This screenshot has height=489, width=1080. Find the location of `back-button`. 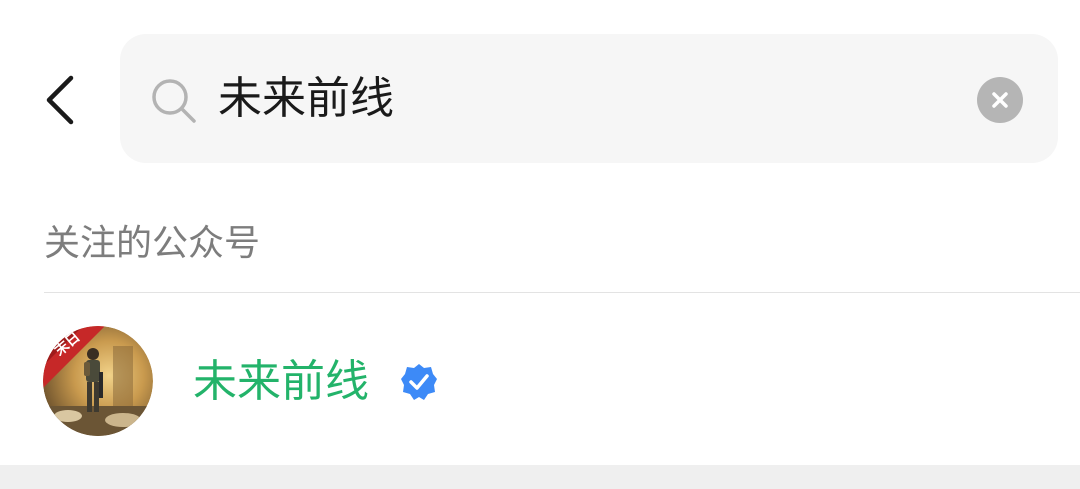

back-button is located at coordinates (60, 100).